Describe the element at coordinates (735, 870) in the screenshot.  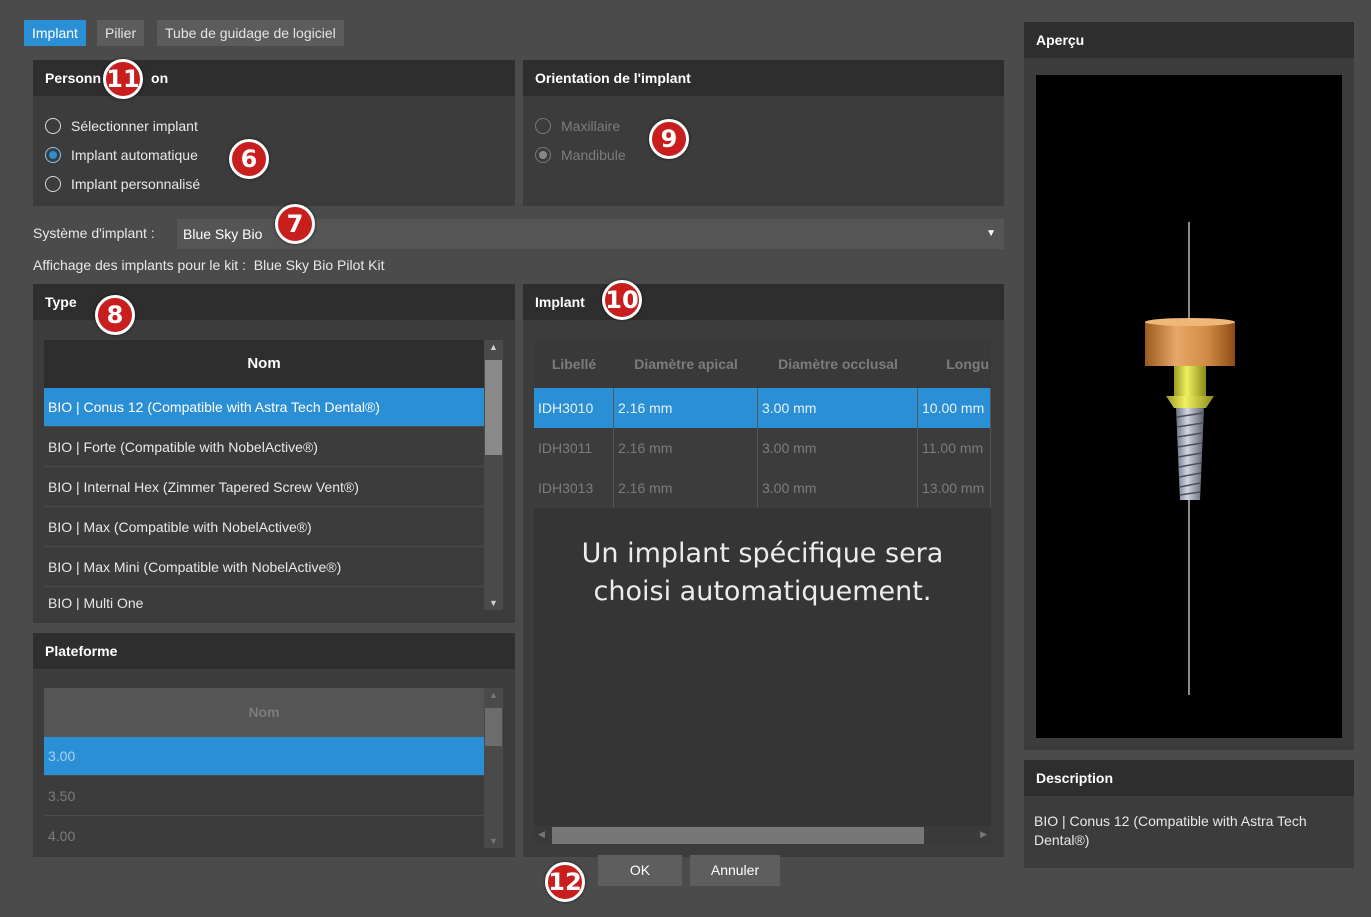
I see `cancel-button: Annuler` at that location.